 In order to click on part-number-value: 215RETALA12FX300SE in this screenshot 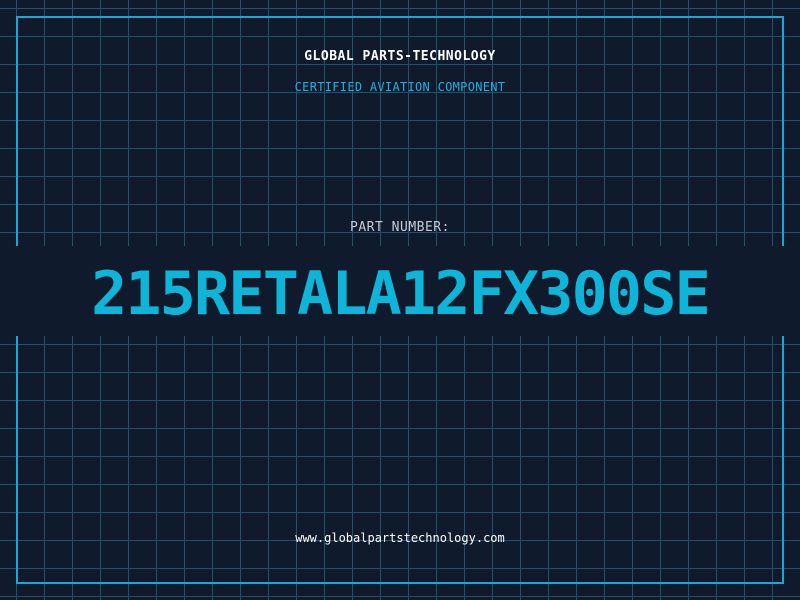, I will do `click(401, 294)`.